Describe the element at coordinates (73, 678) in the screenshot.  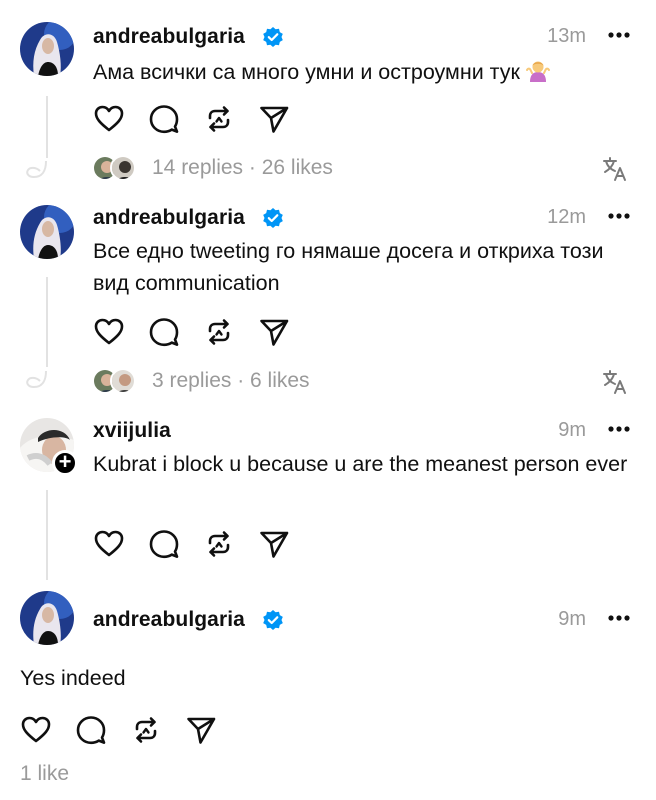
I see `post-text: Yes indeed` at that location.